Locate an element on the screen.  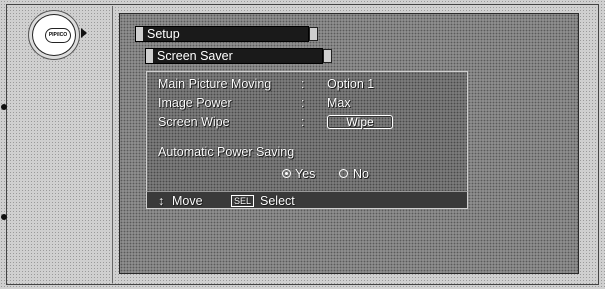
menu-tab-end is located at coordinates (313, 34).